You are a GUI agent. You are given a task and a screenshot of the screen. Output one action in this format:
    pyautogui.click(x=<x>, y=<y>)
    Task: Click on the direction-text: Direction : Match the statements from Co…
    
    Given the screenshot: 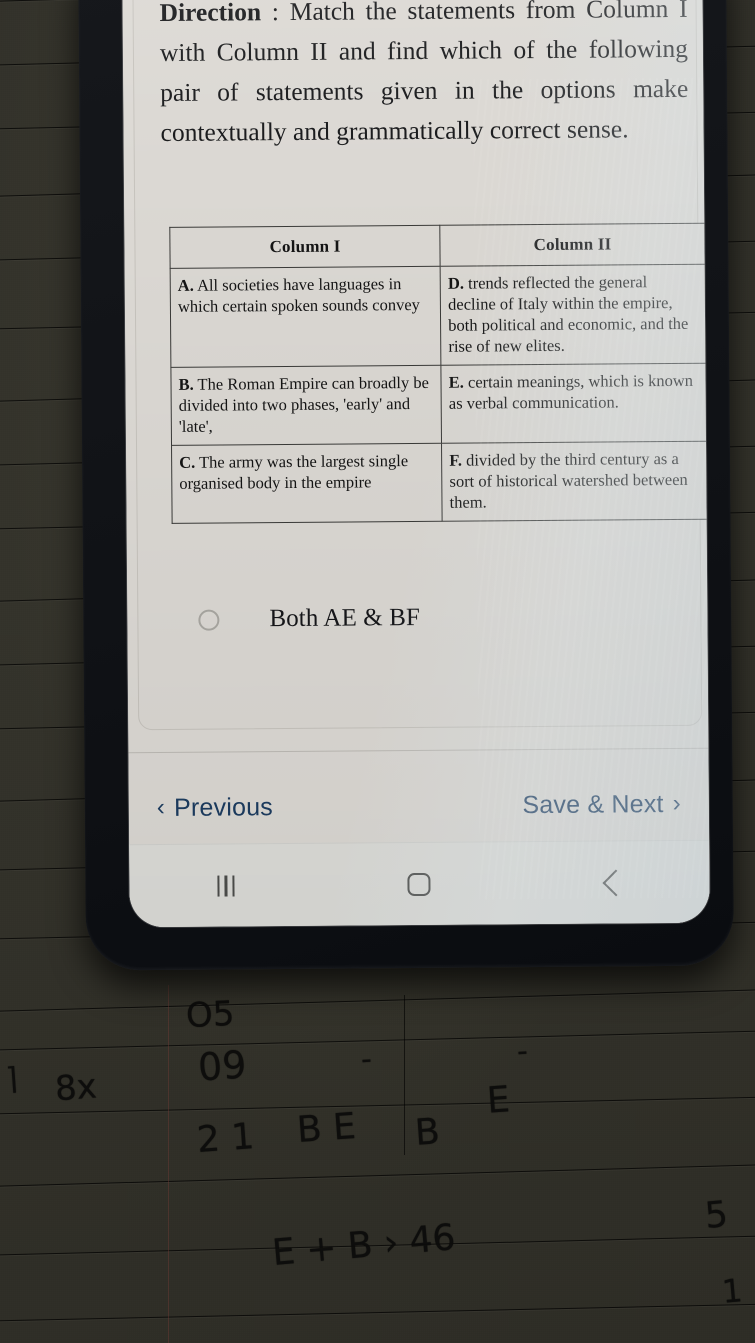 What is the action you would take?
    pyautogui.click(x=424, y=76)
    